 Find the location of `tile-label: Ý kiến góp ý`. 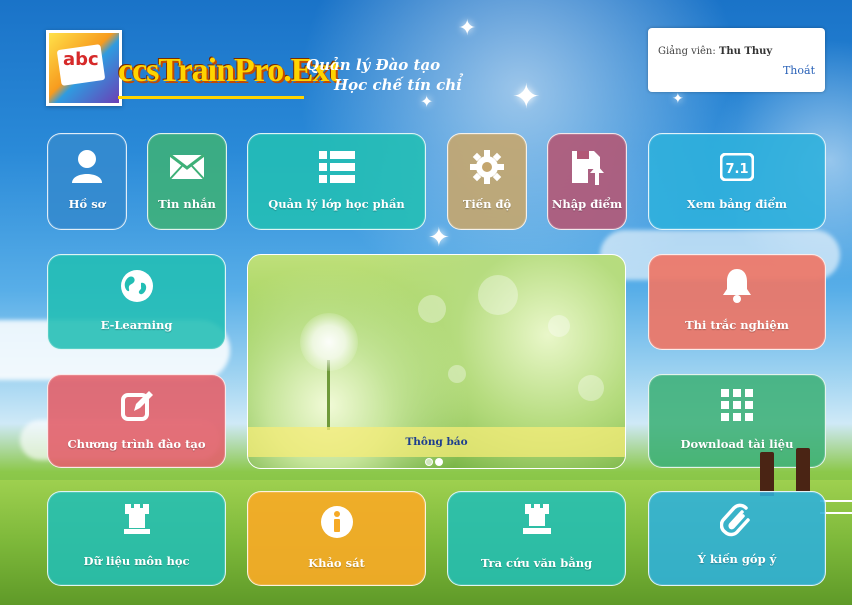

tile-label: Ý kiến góp ý is located at coordinates (737, 559).